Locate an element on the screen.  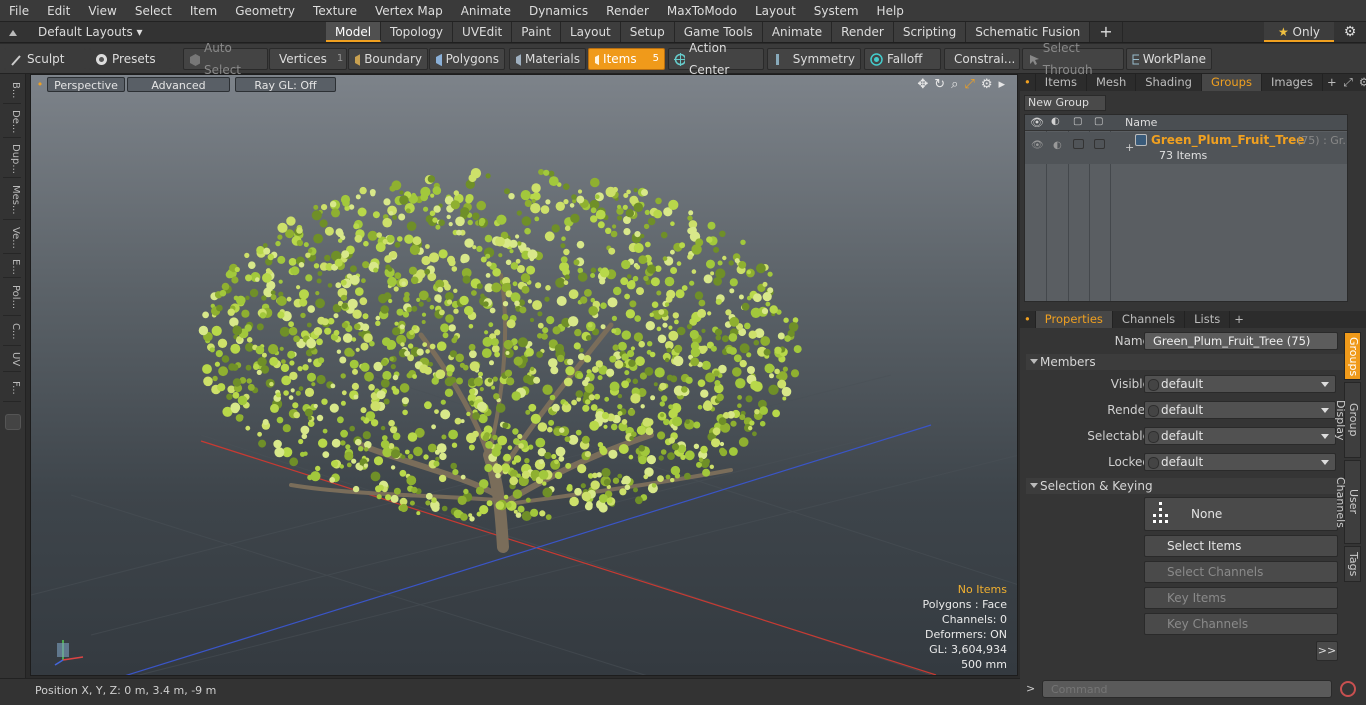
lock-column-icon: ▢ is located at coordinates (1077, 121).